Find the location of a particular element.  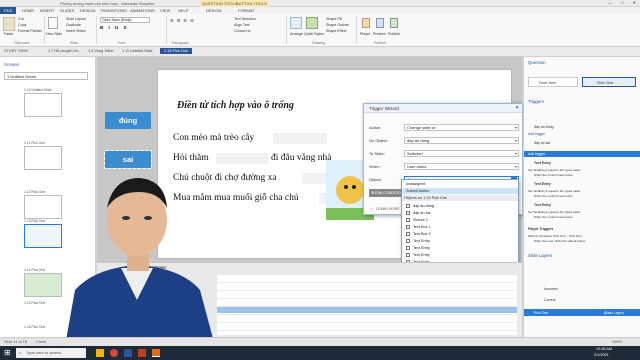

divider is located at coordinates (286, 30).